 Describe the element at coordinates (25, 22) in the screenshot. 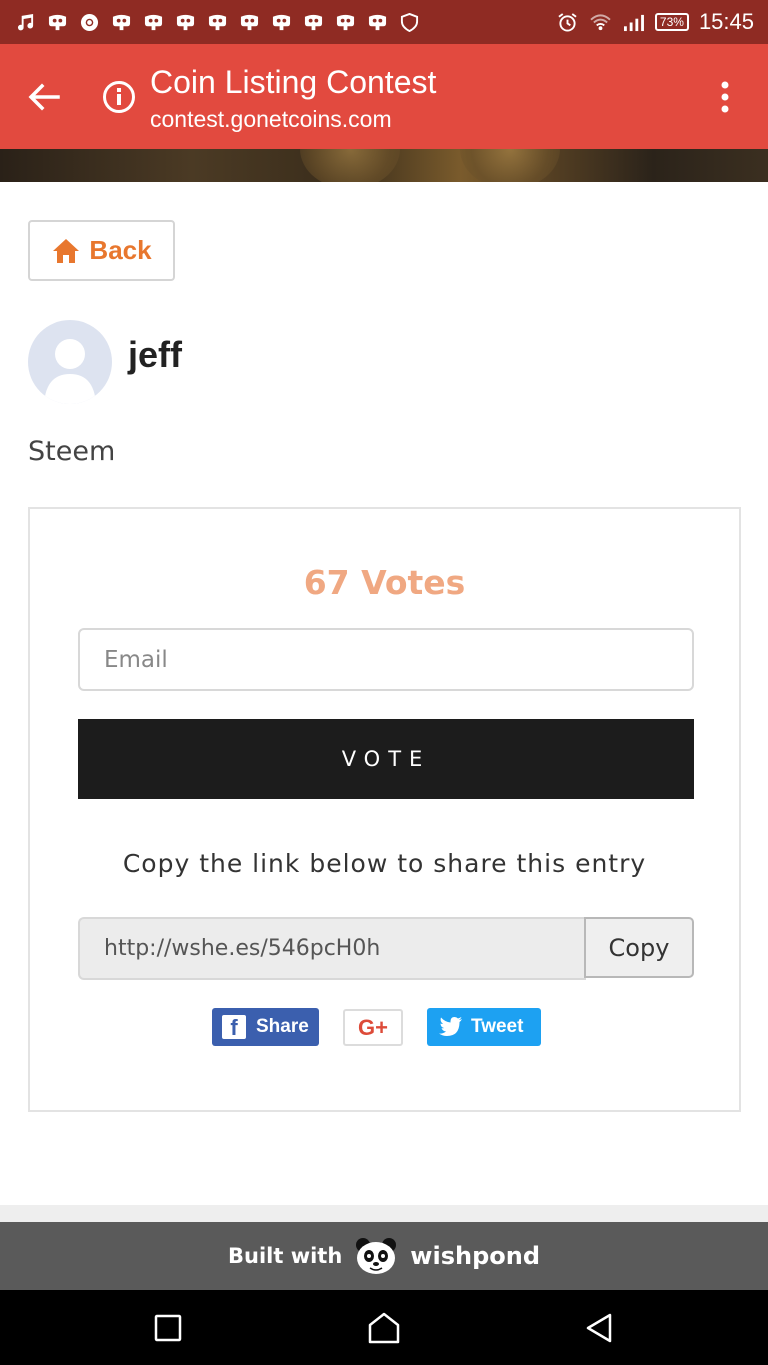

I see `music-note-icon` at that location.